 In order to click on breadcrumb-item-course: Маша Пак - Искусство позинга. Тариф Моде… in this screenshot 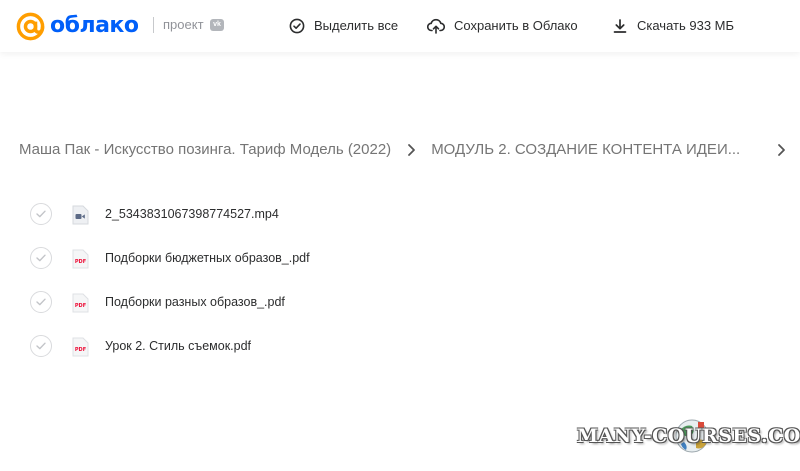, I will do `click(205, 150)`.